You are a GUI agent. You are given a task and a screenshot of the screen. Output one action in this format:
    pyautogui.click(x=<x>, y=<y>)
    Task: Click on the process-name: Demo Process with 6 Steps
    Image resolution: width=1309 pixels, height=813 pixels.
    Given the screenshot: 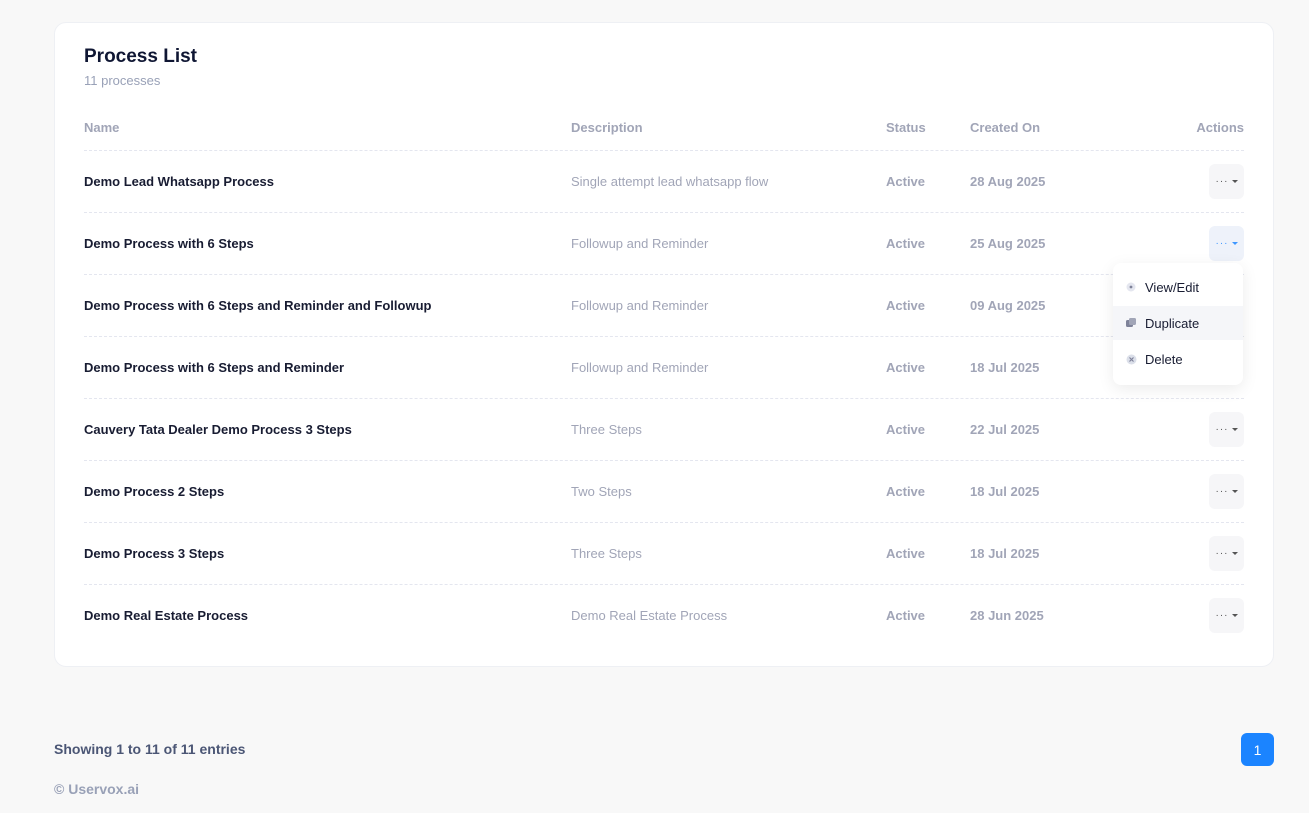 What is the action you would take?
    pyautogui.click(x=169, y=243)
    